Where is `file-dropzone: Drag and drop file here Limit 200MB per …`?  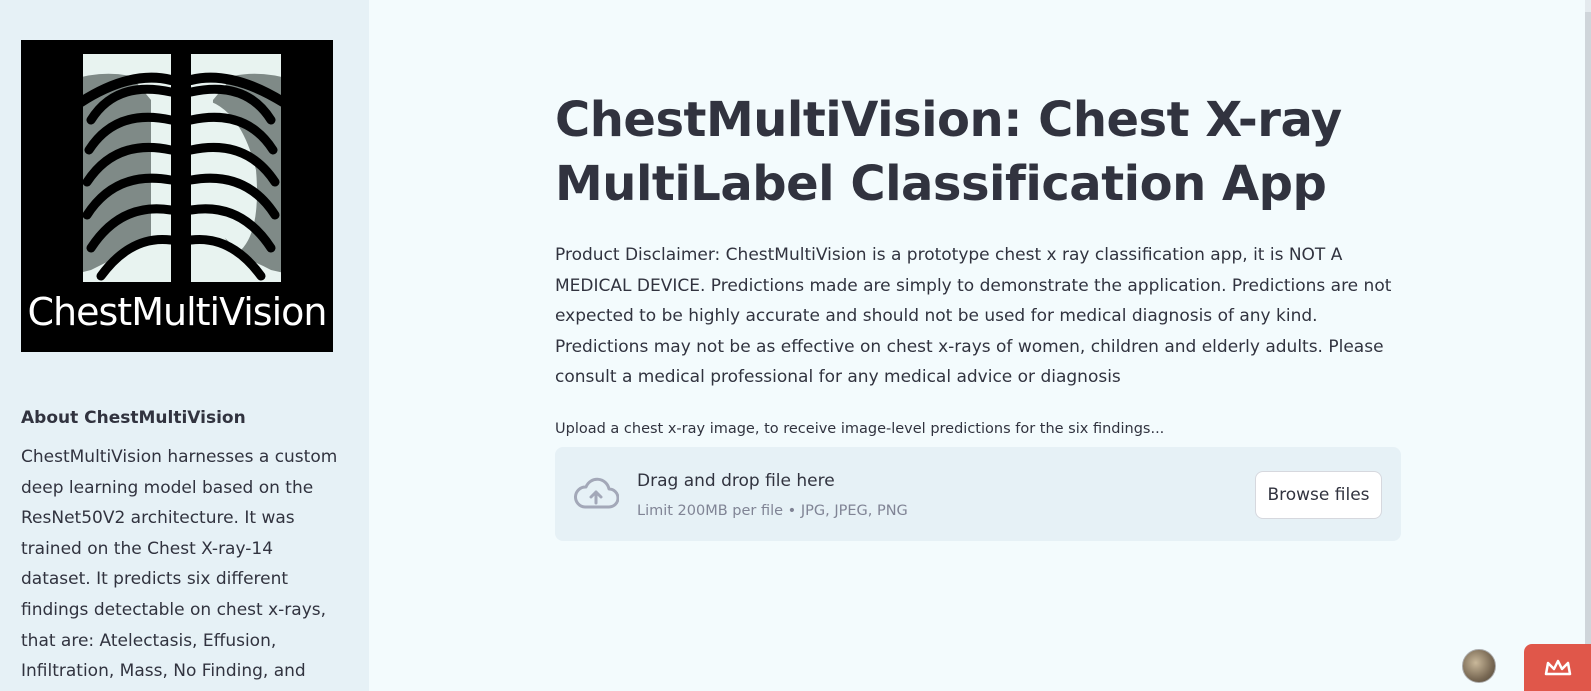
file-dropzone: Drag and drop file here Limit 200MB per … is located at coordinates (978, 493).